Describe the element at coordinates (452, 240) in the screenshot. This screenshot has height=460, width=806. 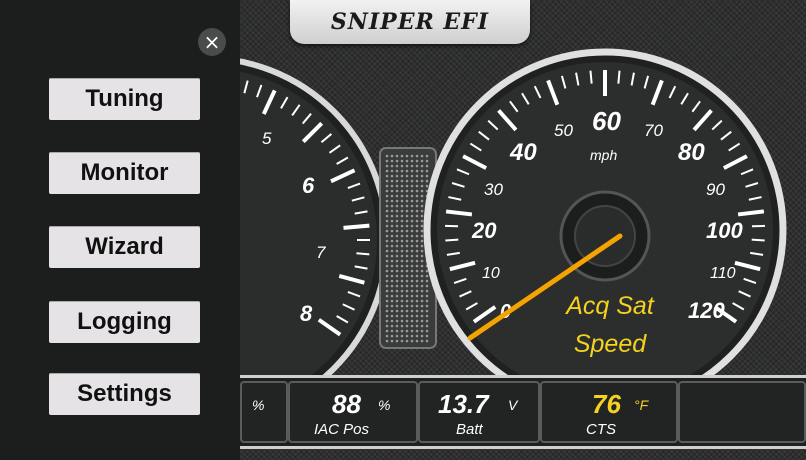
I see `gauge-tick` at that location.